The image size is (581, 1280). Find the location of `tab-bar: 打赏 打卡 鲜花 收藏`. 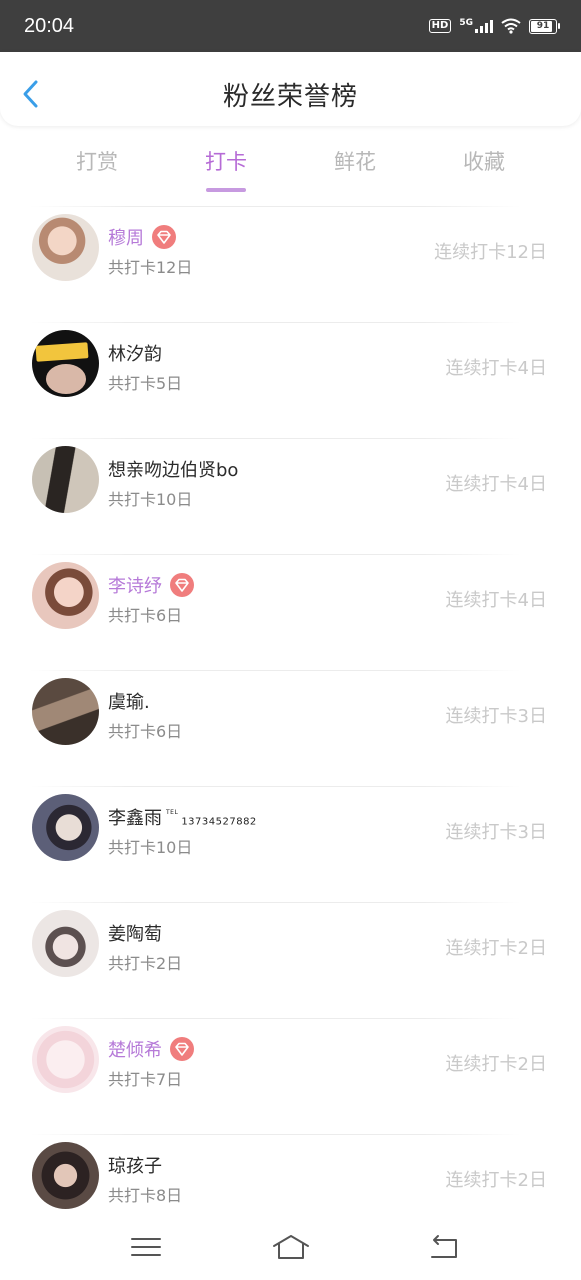

tab-bar: 打赏 打卡 鲜花 收藏 is located at coordinates (290, 165).